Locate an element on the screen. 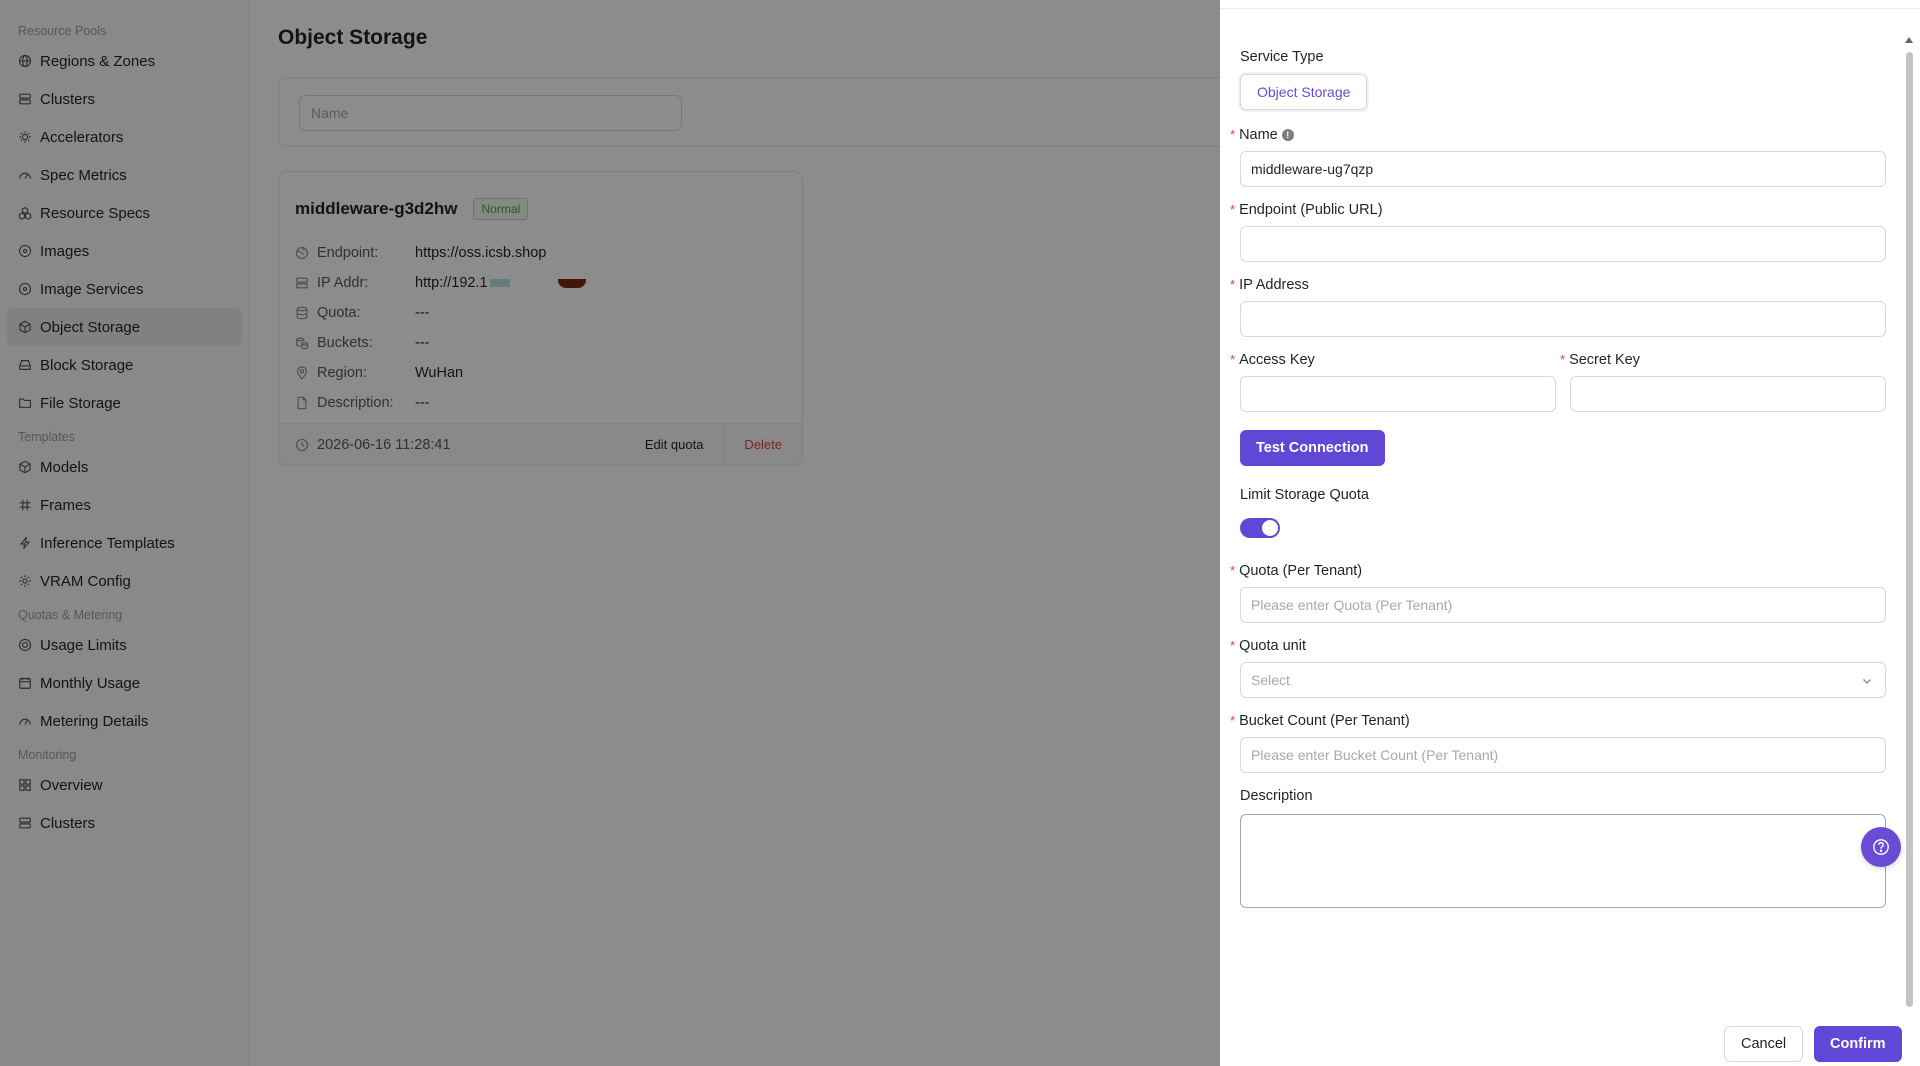  help-button is located at coordinates (1881, 847).